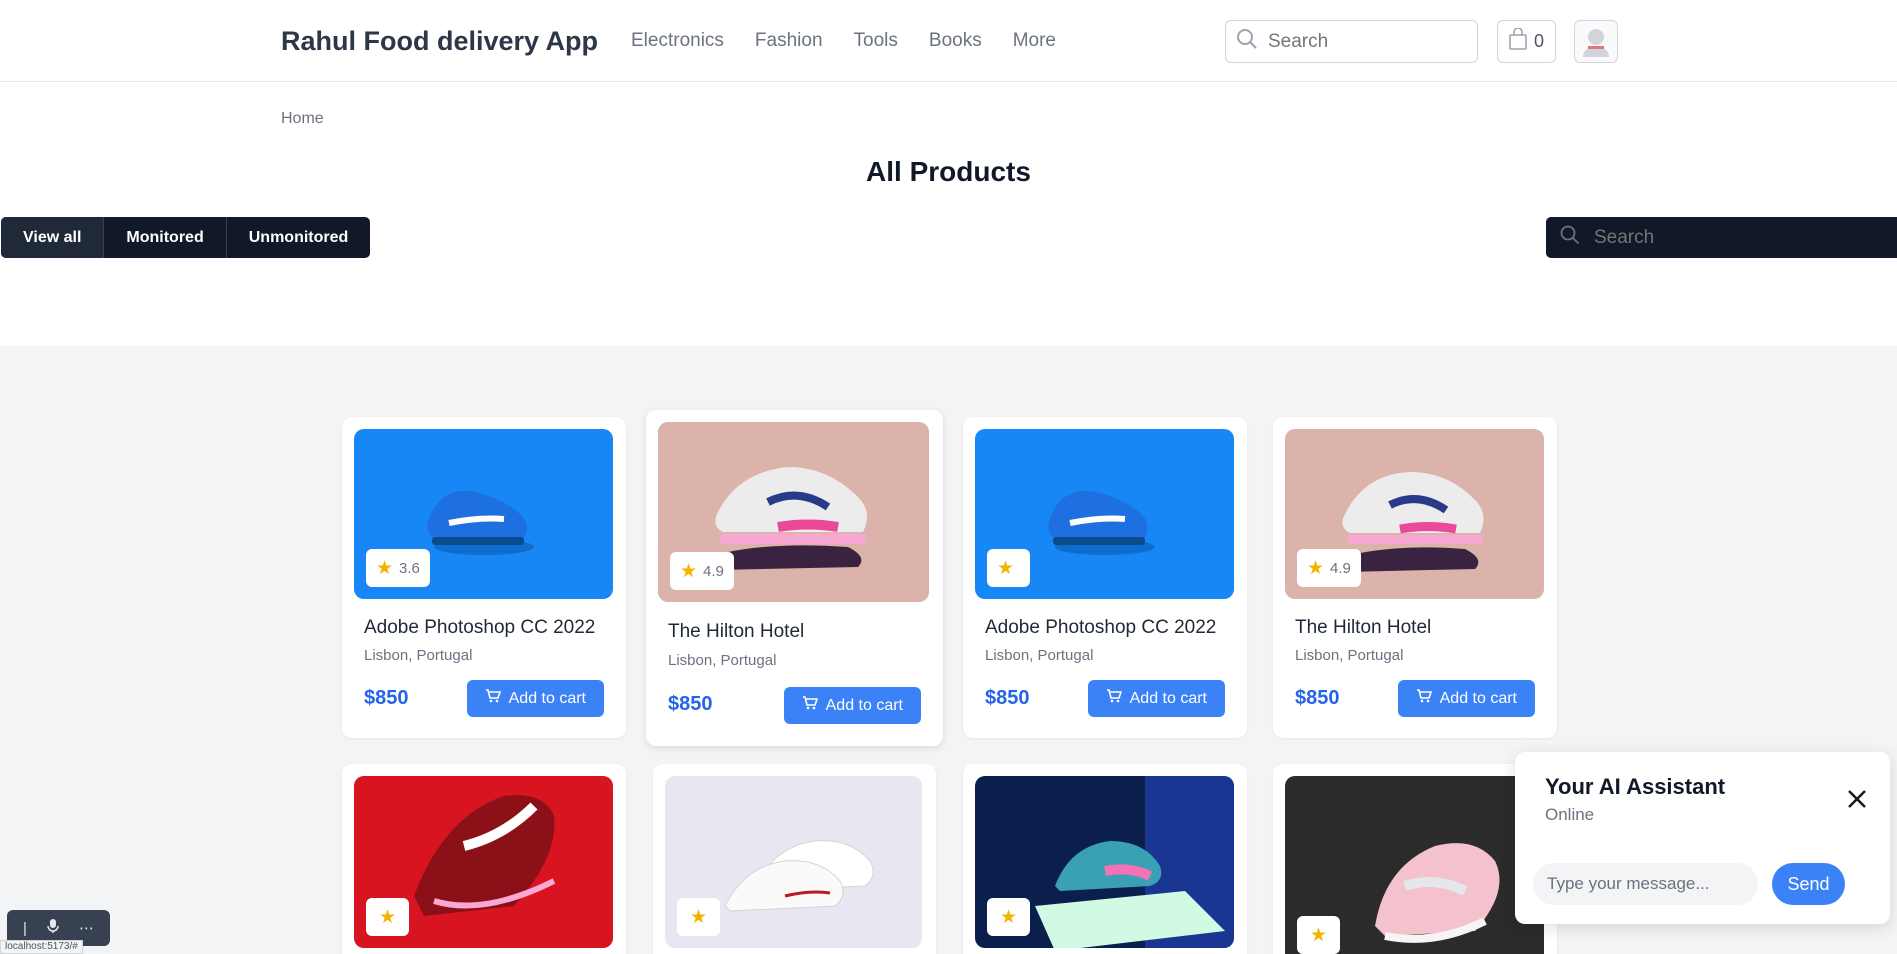 The image size is (1897, 954). I want to click on nav-electronics: Electronics, so click(677, 41).